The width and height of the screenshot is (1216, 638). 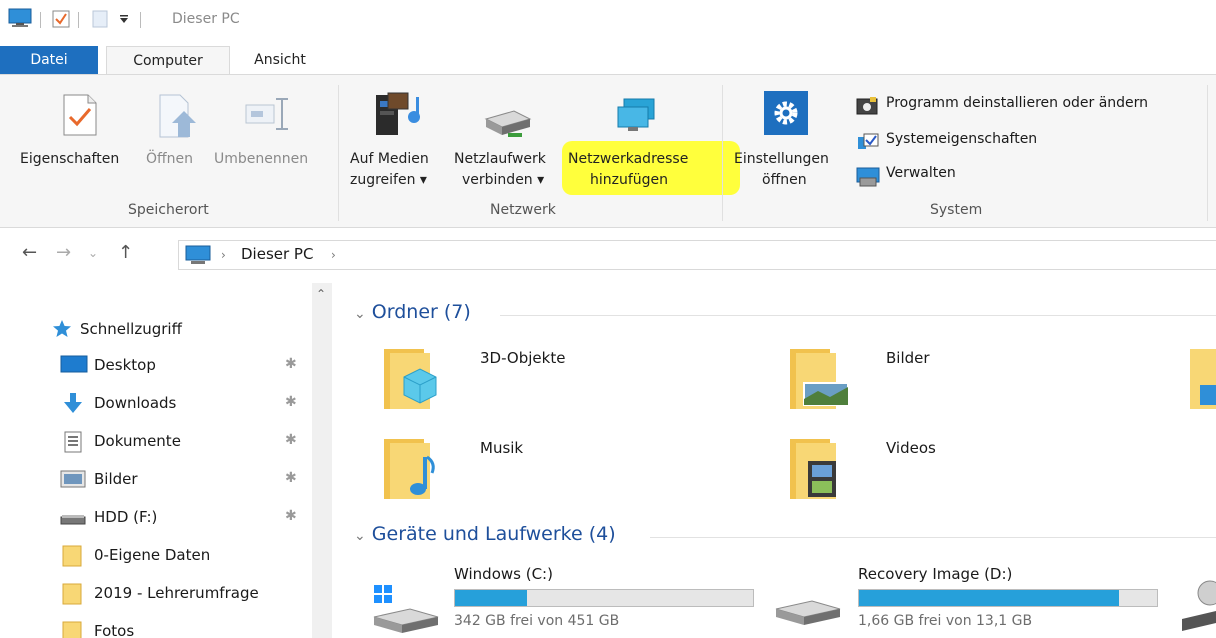 What do you see at coordinates (176, 593) in the screenshot?
I see `sidebar-label: 2019 - Lehrerumfrage` at bounding box center [176, 593].